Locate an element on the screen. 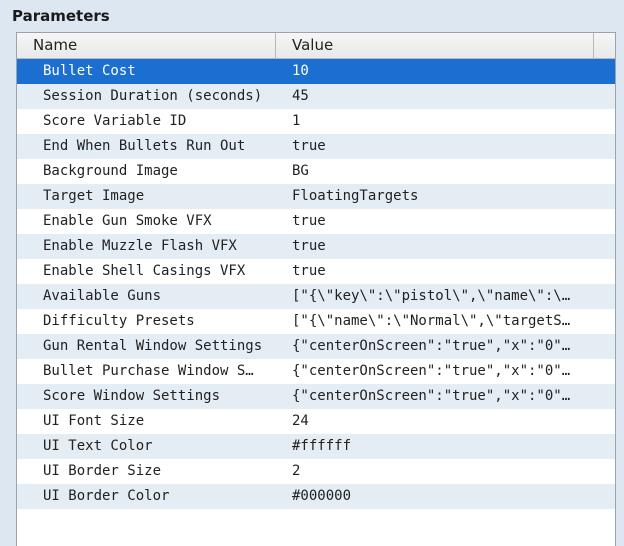  table-header: Name Value is located at coordinates (316, 46).